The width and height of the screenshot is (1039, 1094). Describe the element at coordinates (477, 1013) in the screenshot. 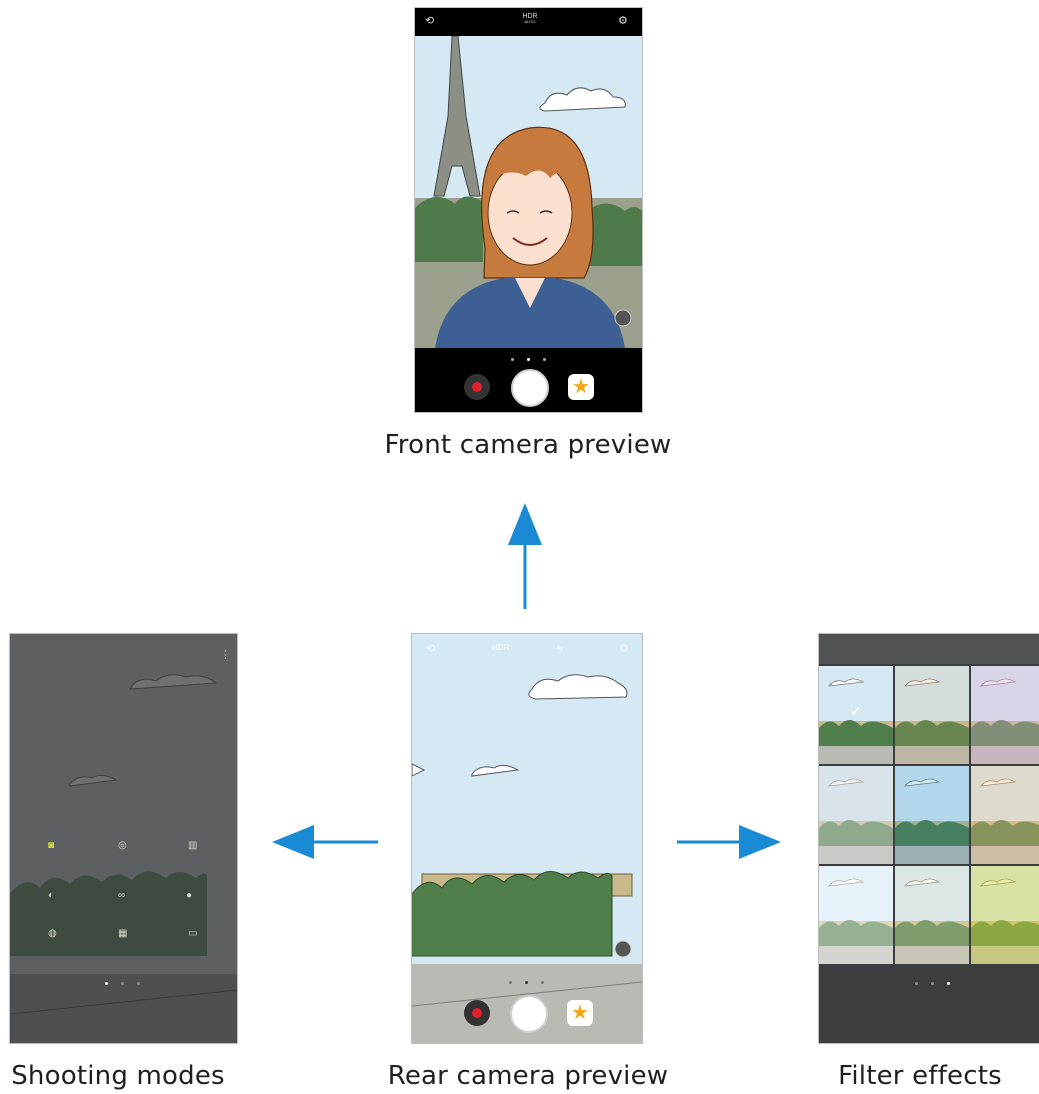

I see `rear-record-icon` at that location.